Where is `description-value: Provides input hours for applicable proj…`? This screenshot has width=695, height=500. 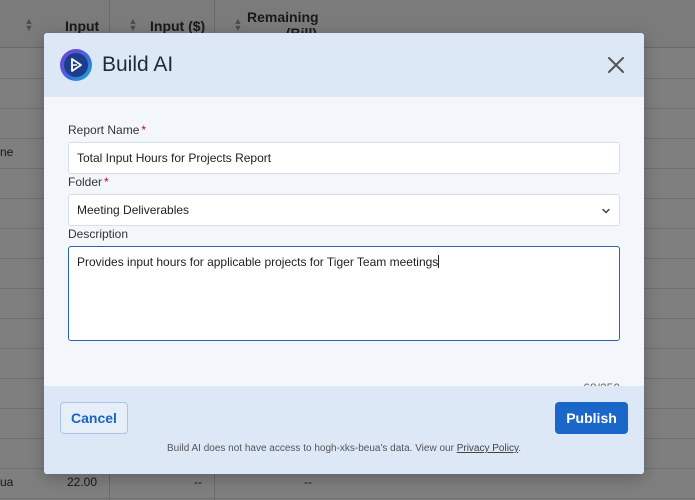
description-value: Provides input hours for applicable proj… is located at coordinates (258, 262).